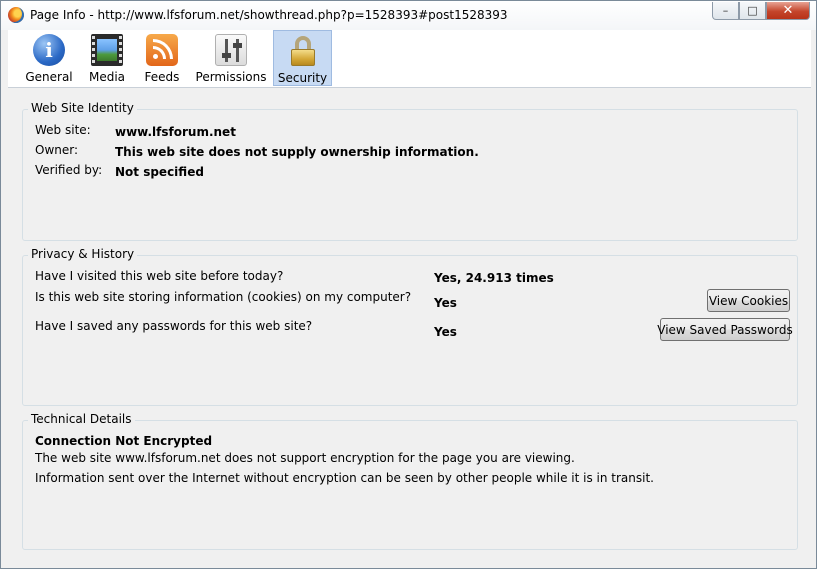 This screenshot has width=819, height=571. What do you see at coordinates (49, 50) in the screenshot?
I see `info-icon: i` at bounding box center [49, 50].